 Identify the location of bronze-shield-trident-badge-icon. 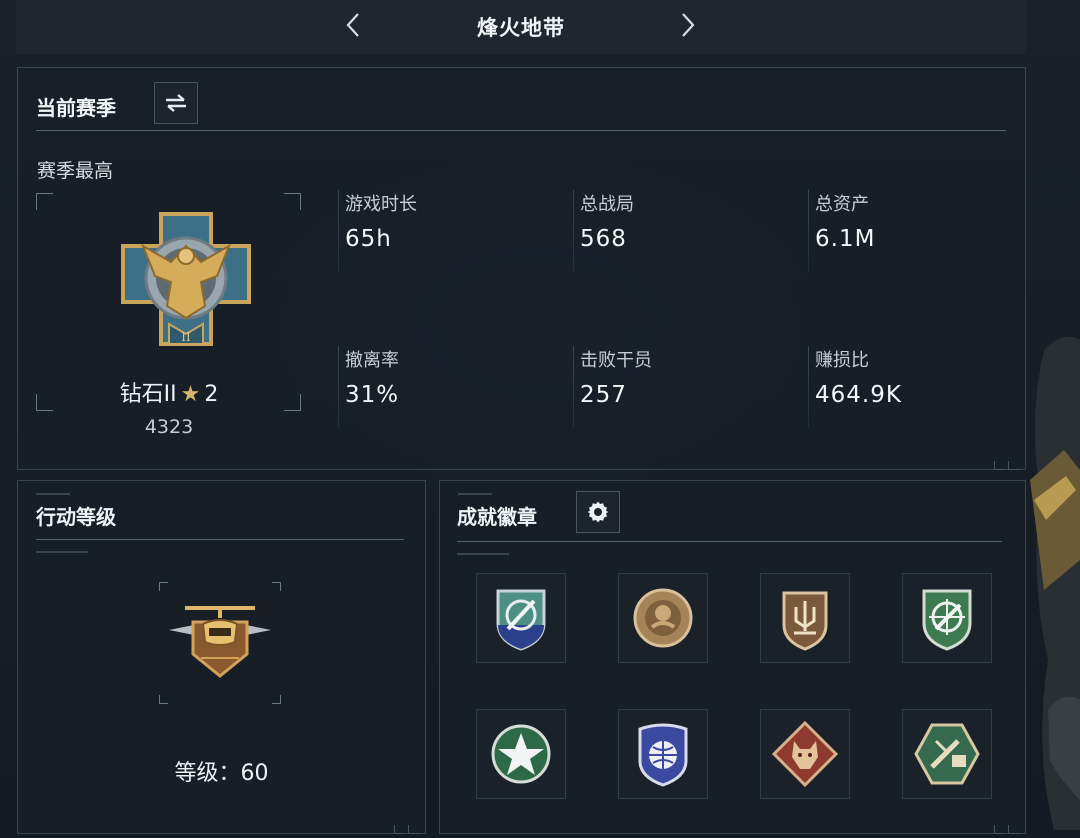
(805, 621).